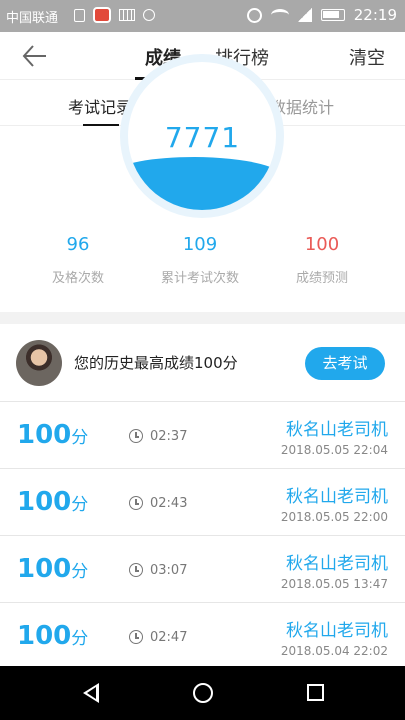  Describe the element at coordinates (32, 18) in the screenshot. I see `carrier-label: 中国联通` at that location.